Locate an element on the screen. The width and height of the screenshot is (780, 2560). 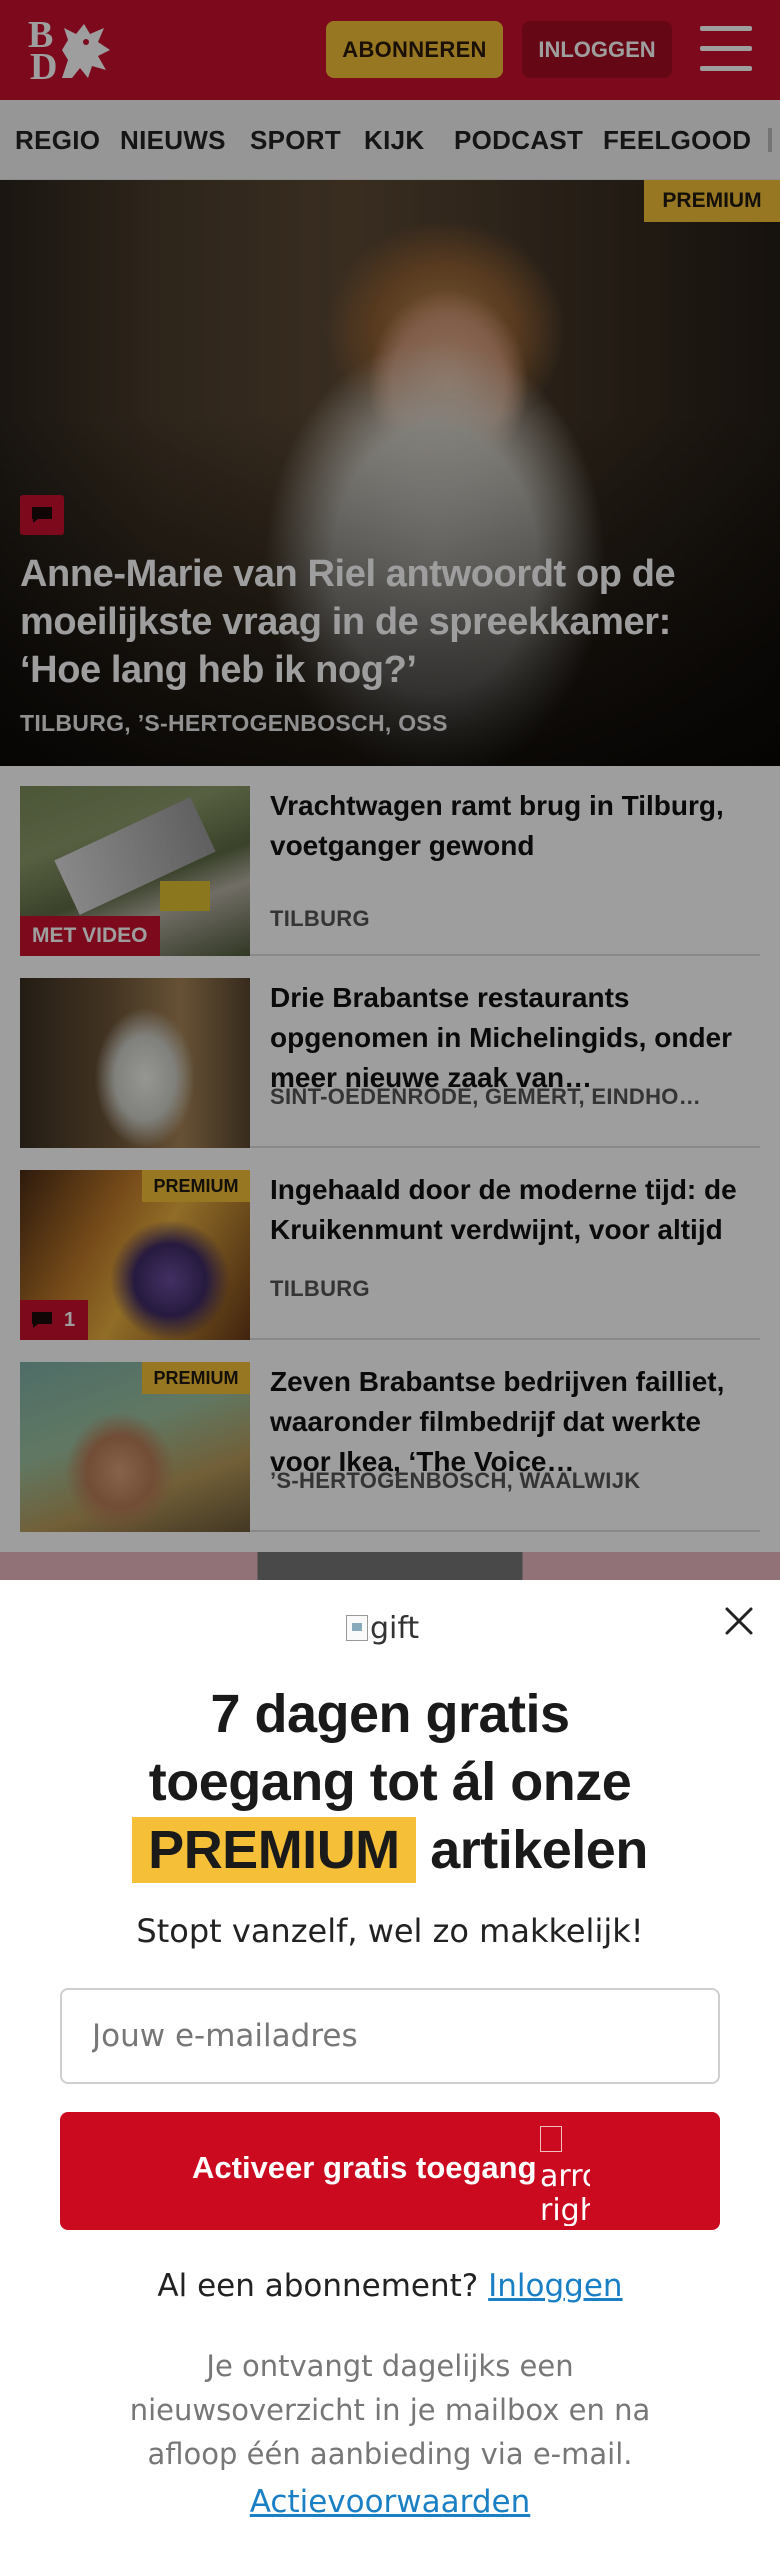
arrow-alt-text: arrow right is located at coordinates (565, 2193).